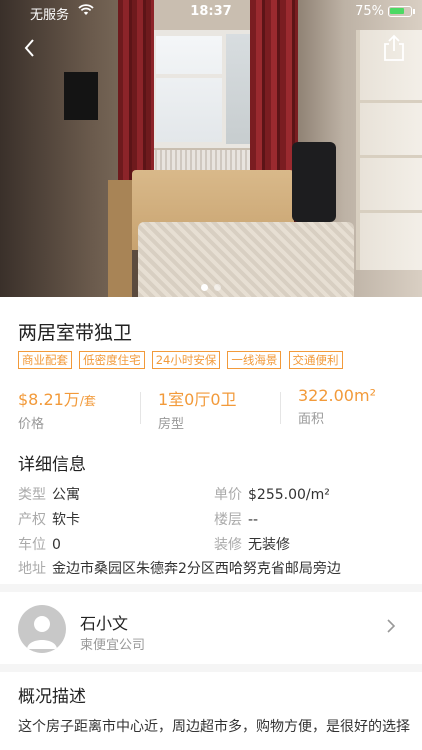  What do you see at coordinates (56, 545) in the screenshot?
I see `detail-value: 0` at bounding box center [56, 545].